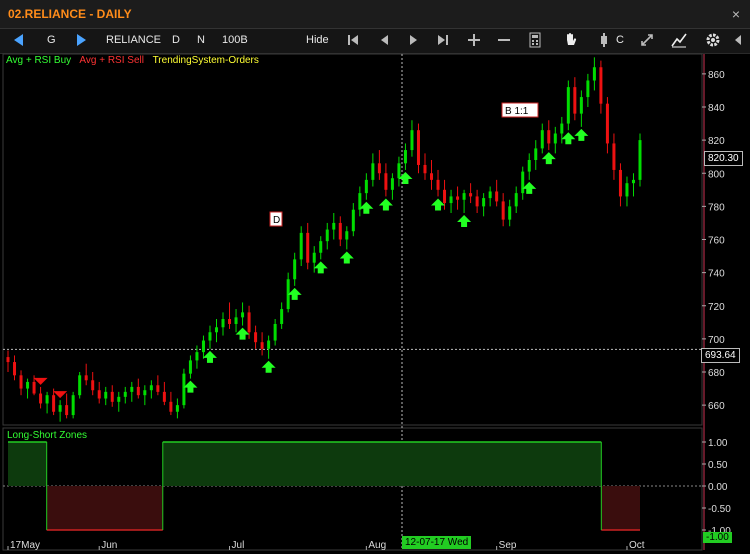  What do you see at coordinates (51, 40) in the screenshot?
I see `grid-toggle-button: G` at bounding box center [51, 40].